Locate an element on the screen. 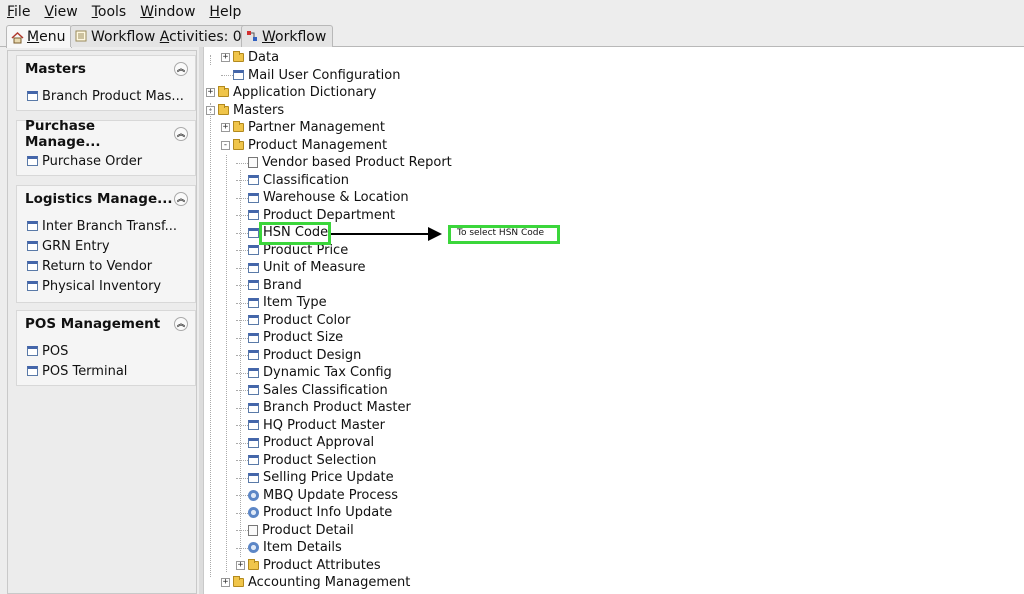 The height and width of the screenshot is (594, 1024). section-header: Purchase Manage... ︽ is located at coordinates (106, 134).